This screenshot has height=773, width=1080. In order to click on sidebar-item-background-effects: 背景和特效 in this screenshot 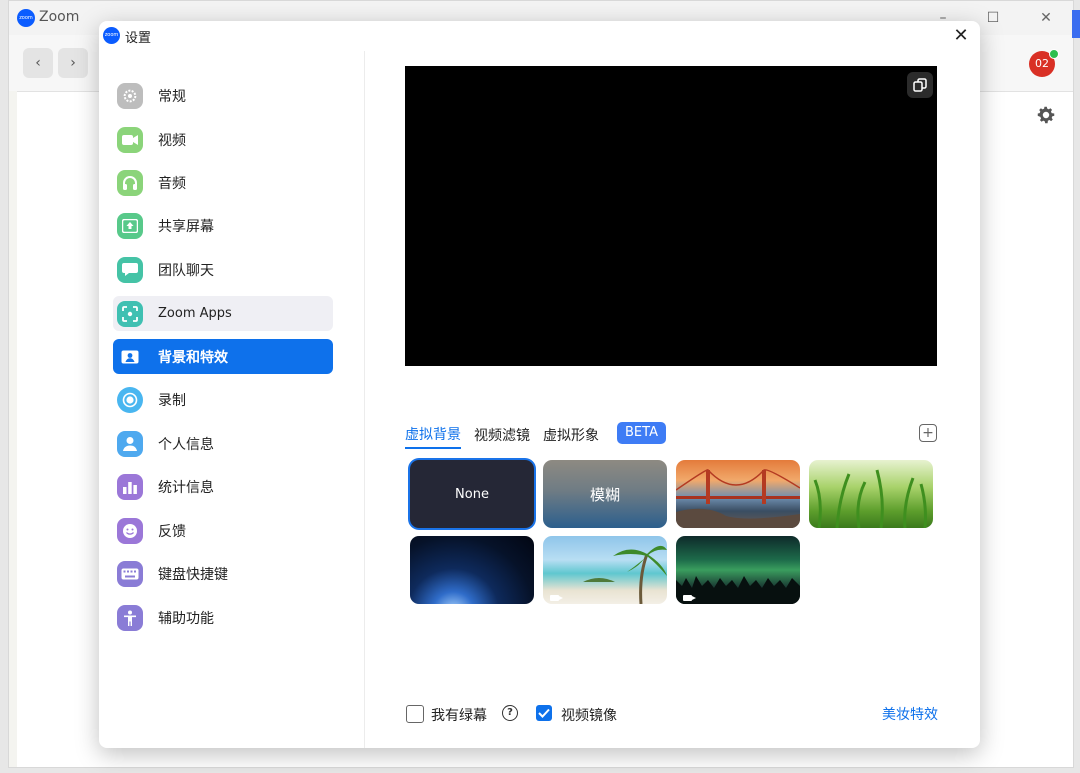, I will do `click(223, 356)`.